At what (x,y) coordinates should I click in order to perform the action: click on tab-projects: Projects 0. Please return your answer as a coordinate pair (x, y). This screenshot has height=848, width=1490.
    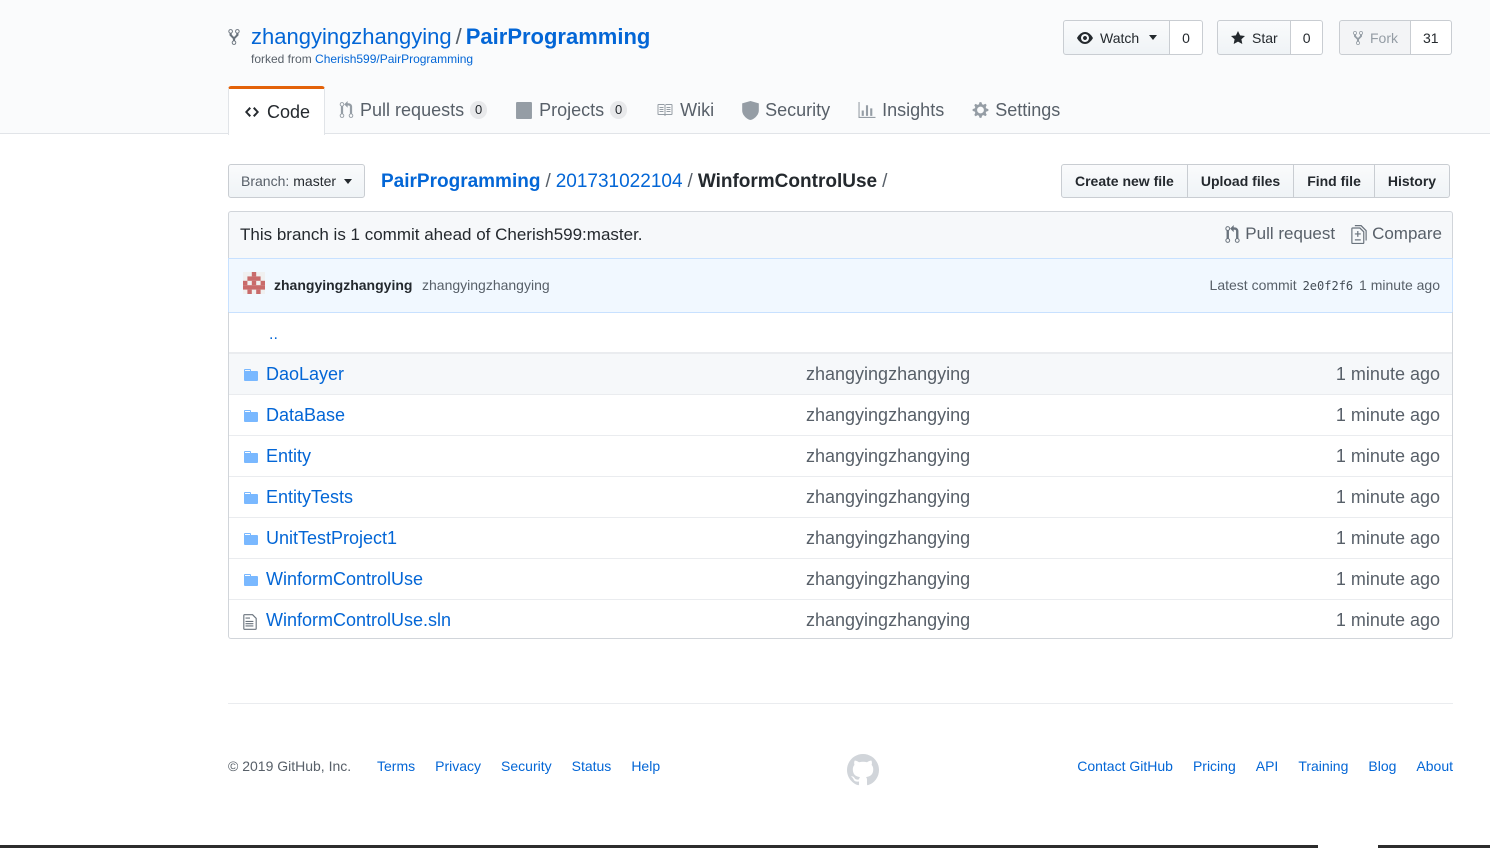
    Looking at the image, I should click on (571, 110).